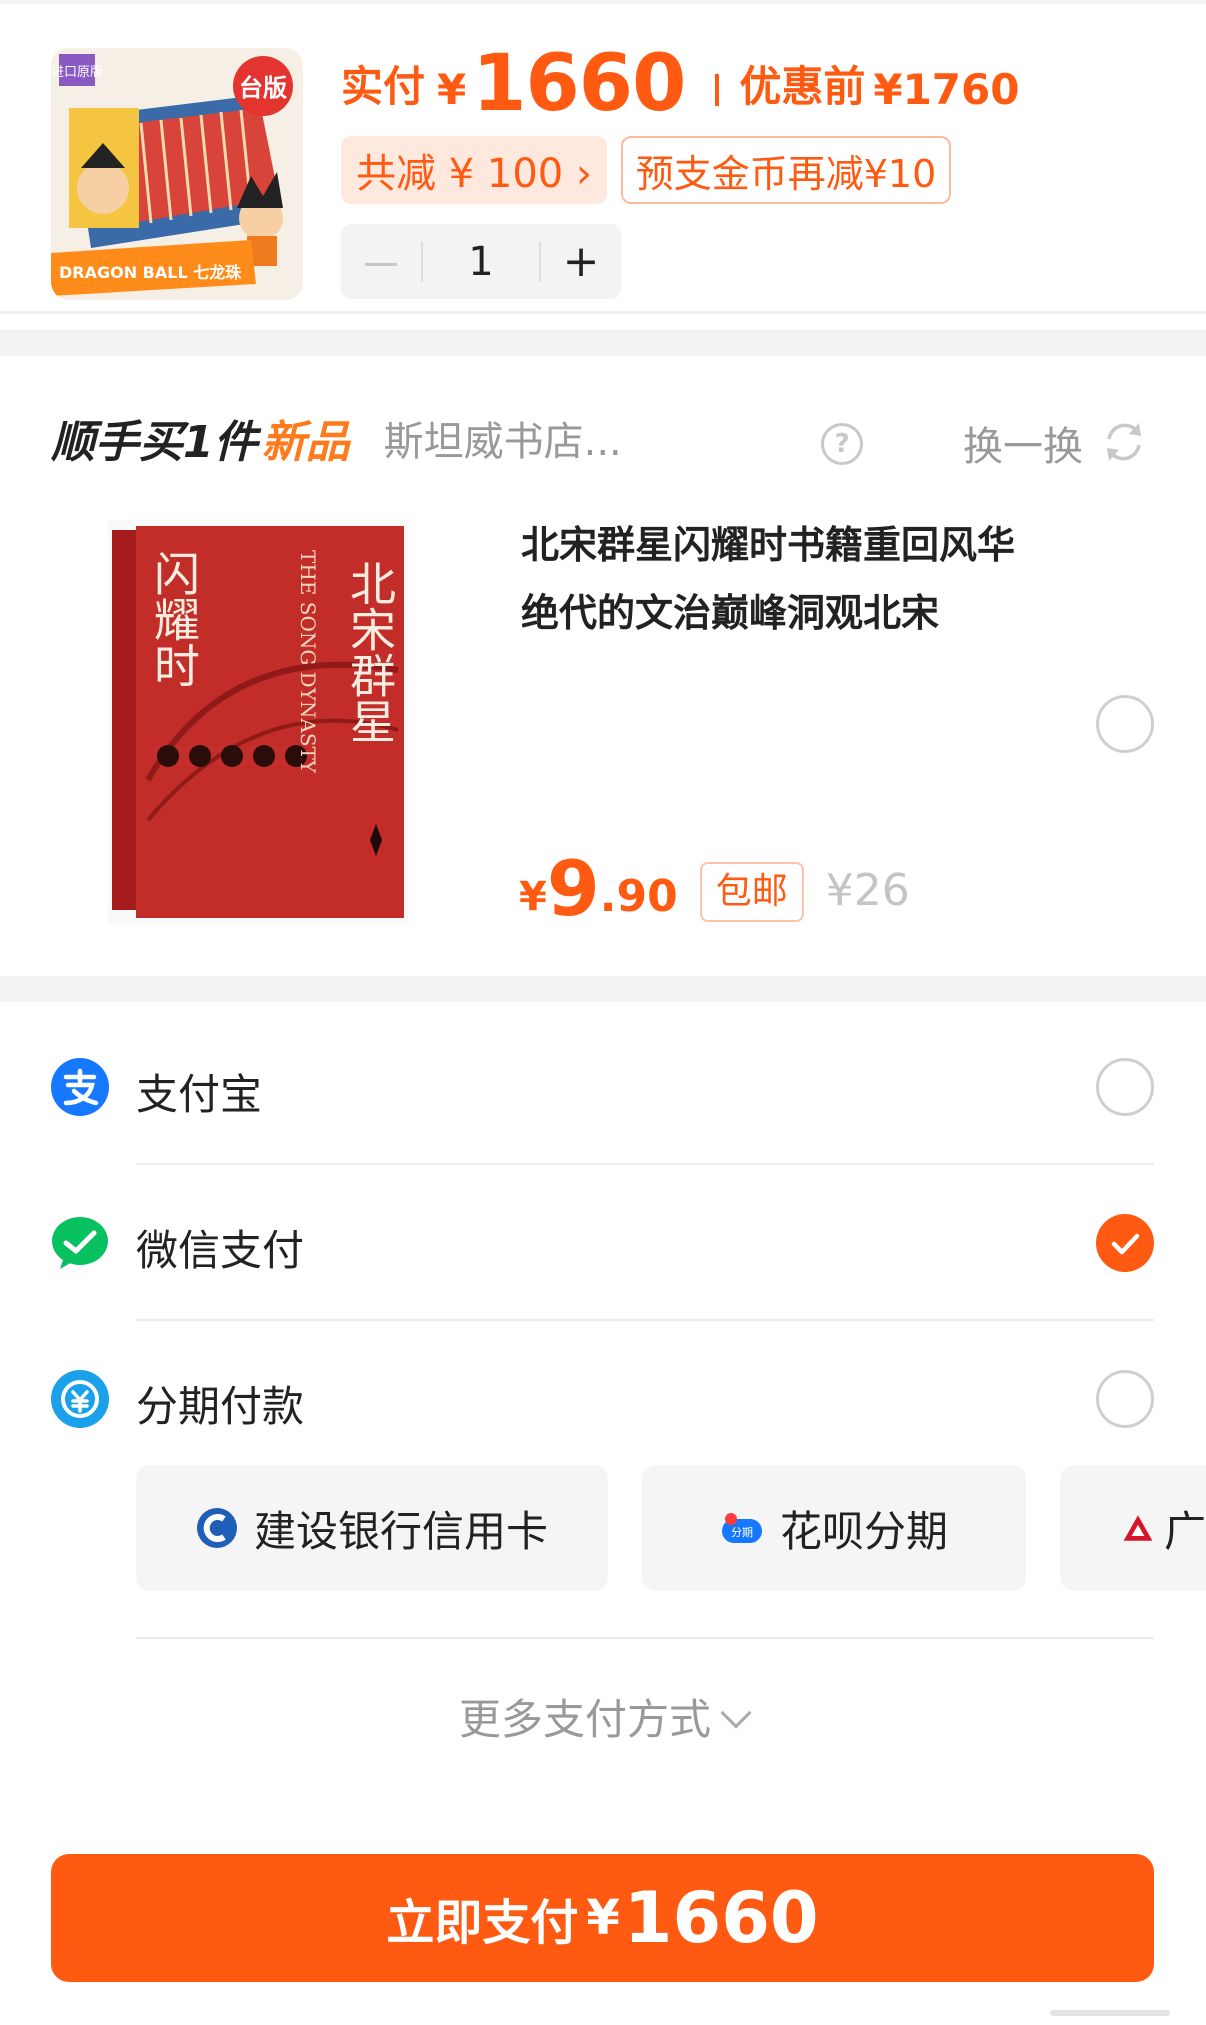 The image size is (1206, 2025). I want to click on paid-currency: ¥, so click(452, 89).